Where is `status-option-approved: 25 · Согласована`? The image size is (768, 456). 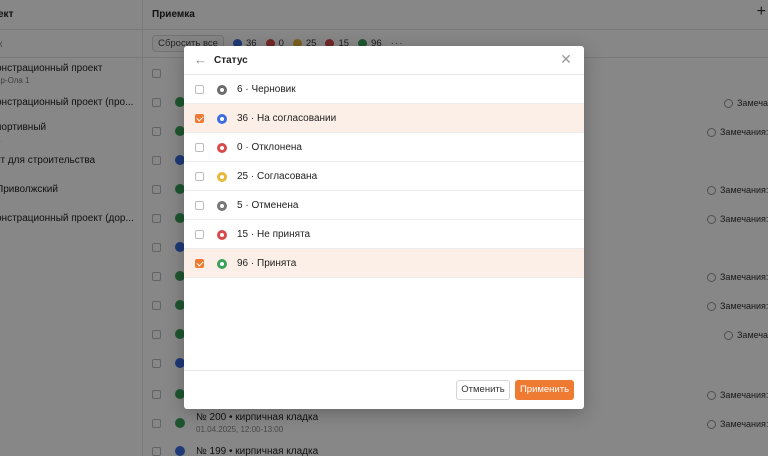
status-option-approved: 25 · Согласована is located at coordinates (384, 176).